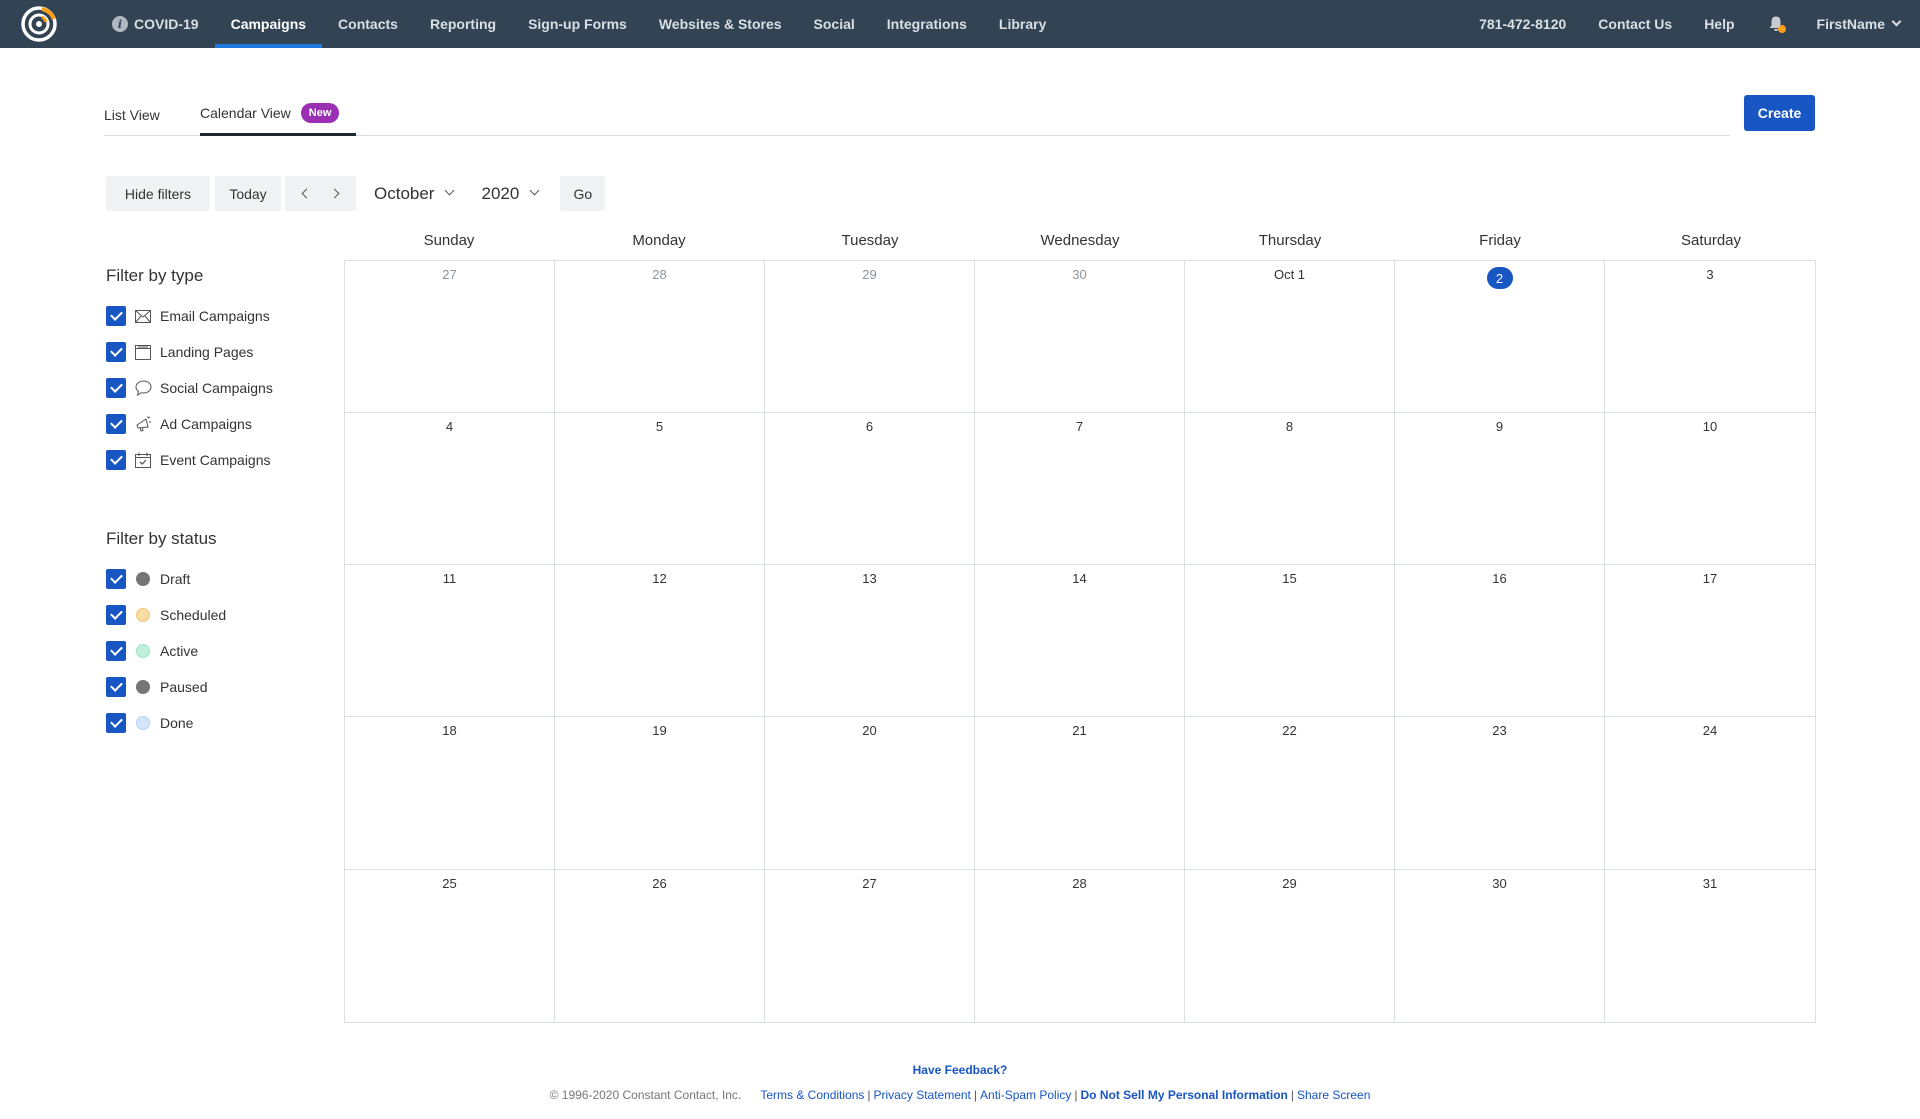  What do you see at coordinates (1290, 337) in the screenshot?
I see `calendar-day-cell: Oct 1` at bounding box center [1290, 337].